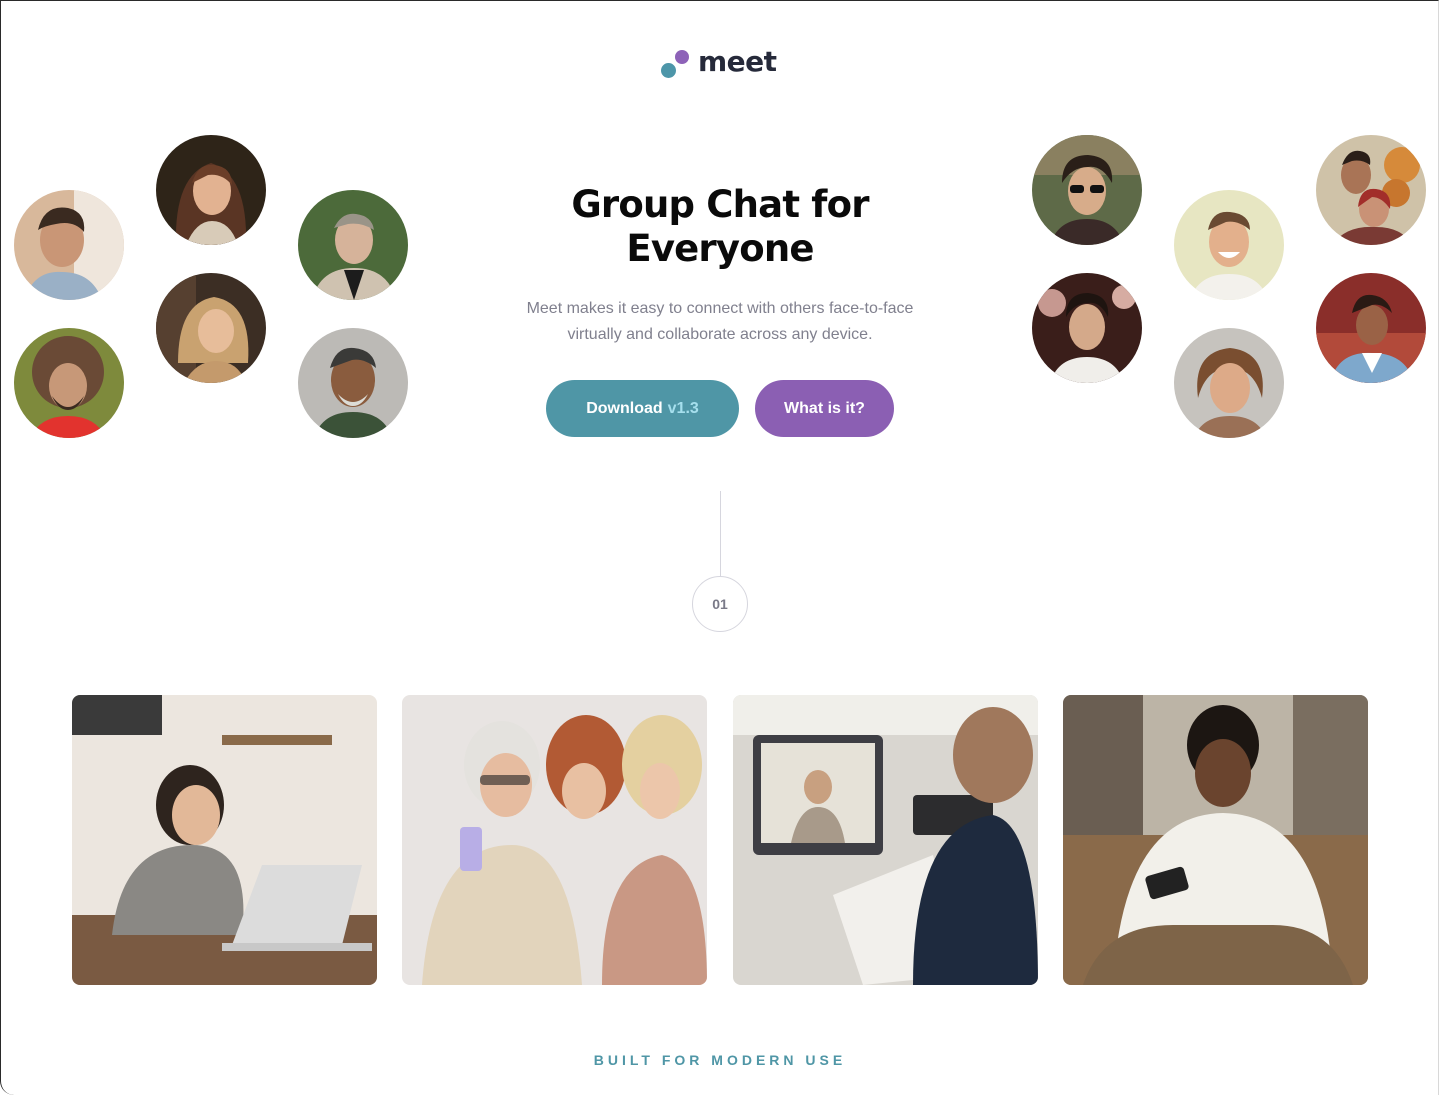 This screenshot has height=1097, width=1441. Describe the element at coordinates (224, 840) in the screenshot. I see `photo-woman-laptop` at that location.